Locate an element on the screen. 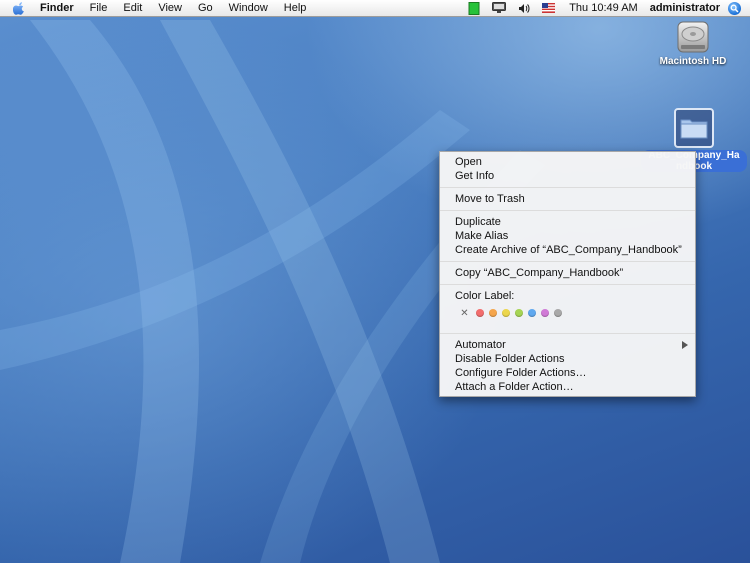 This screenshot has width=750, height=563. color-label-red is located at coordinates (480, 313).